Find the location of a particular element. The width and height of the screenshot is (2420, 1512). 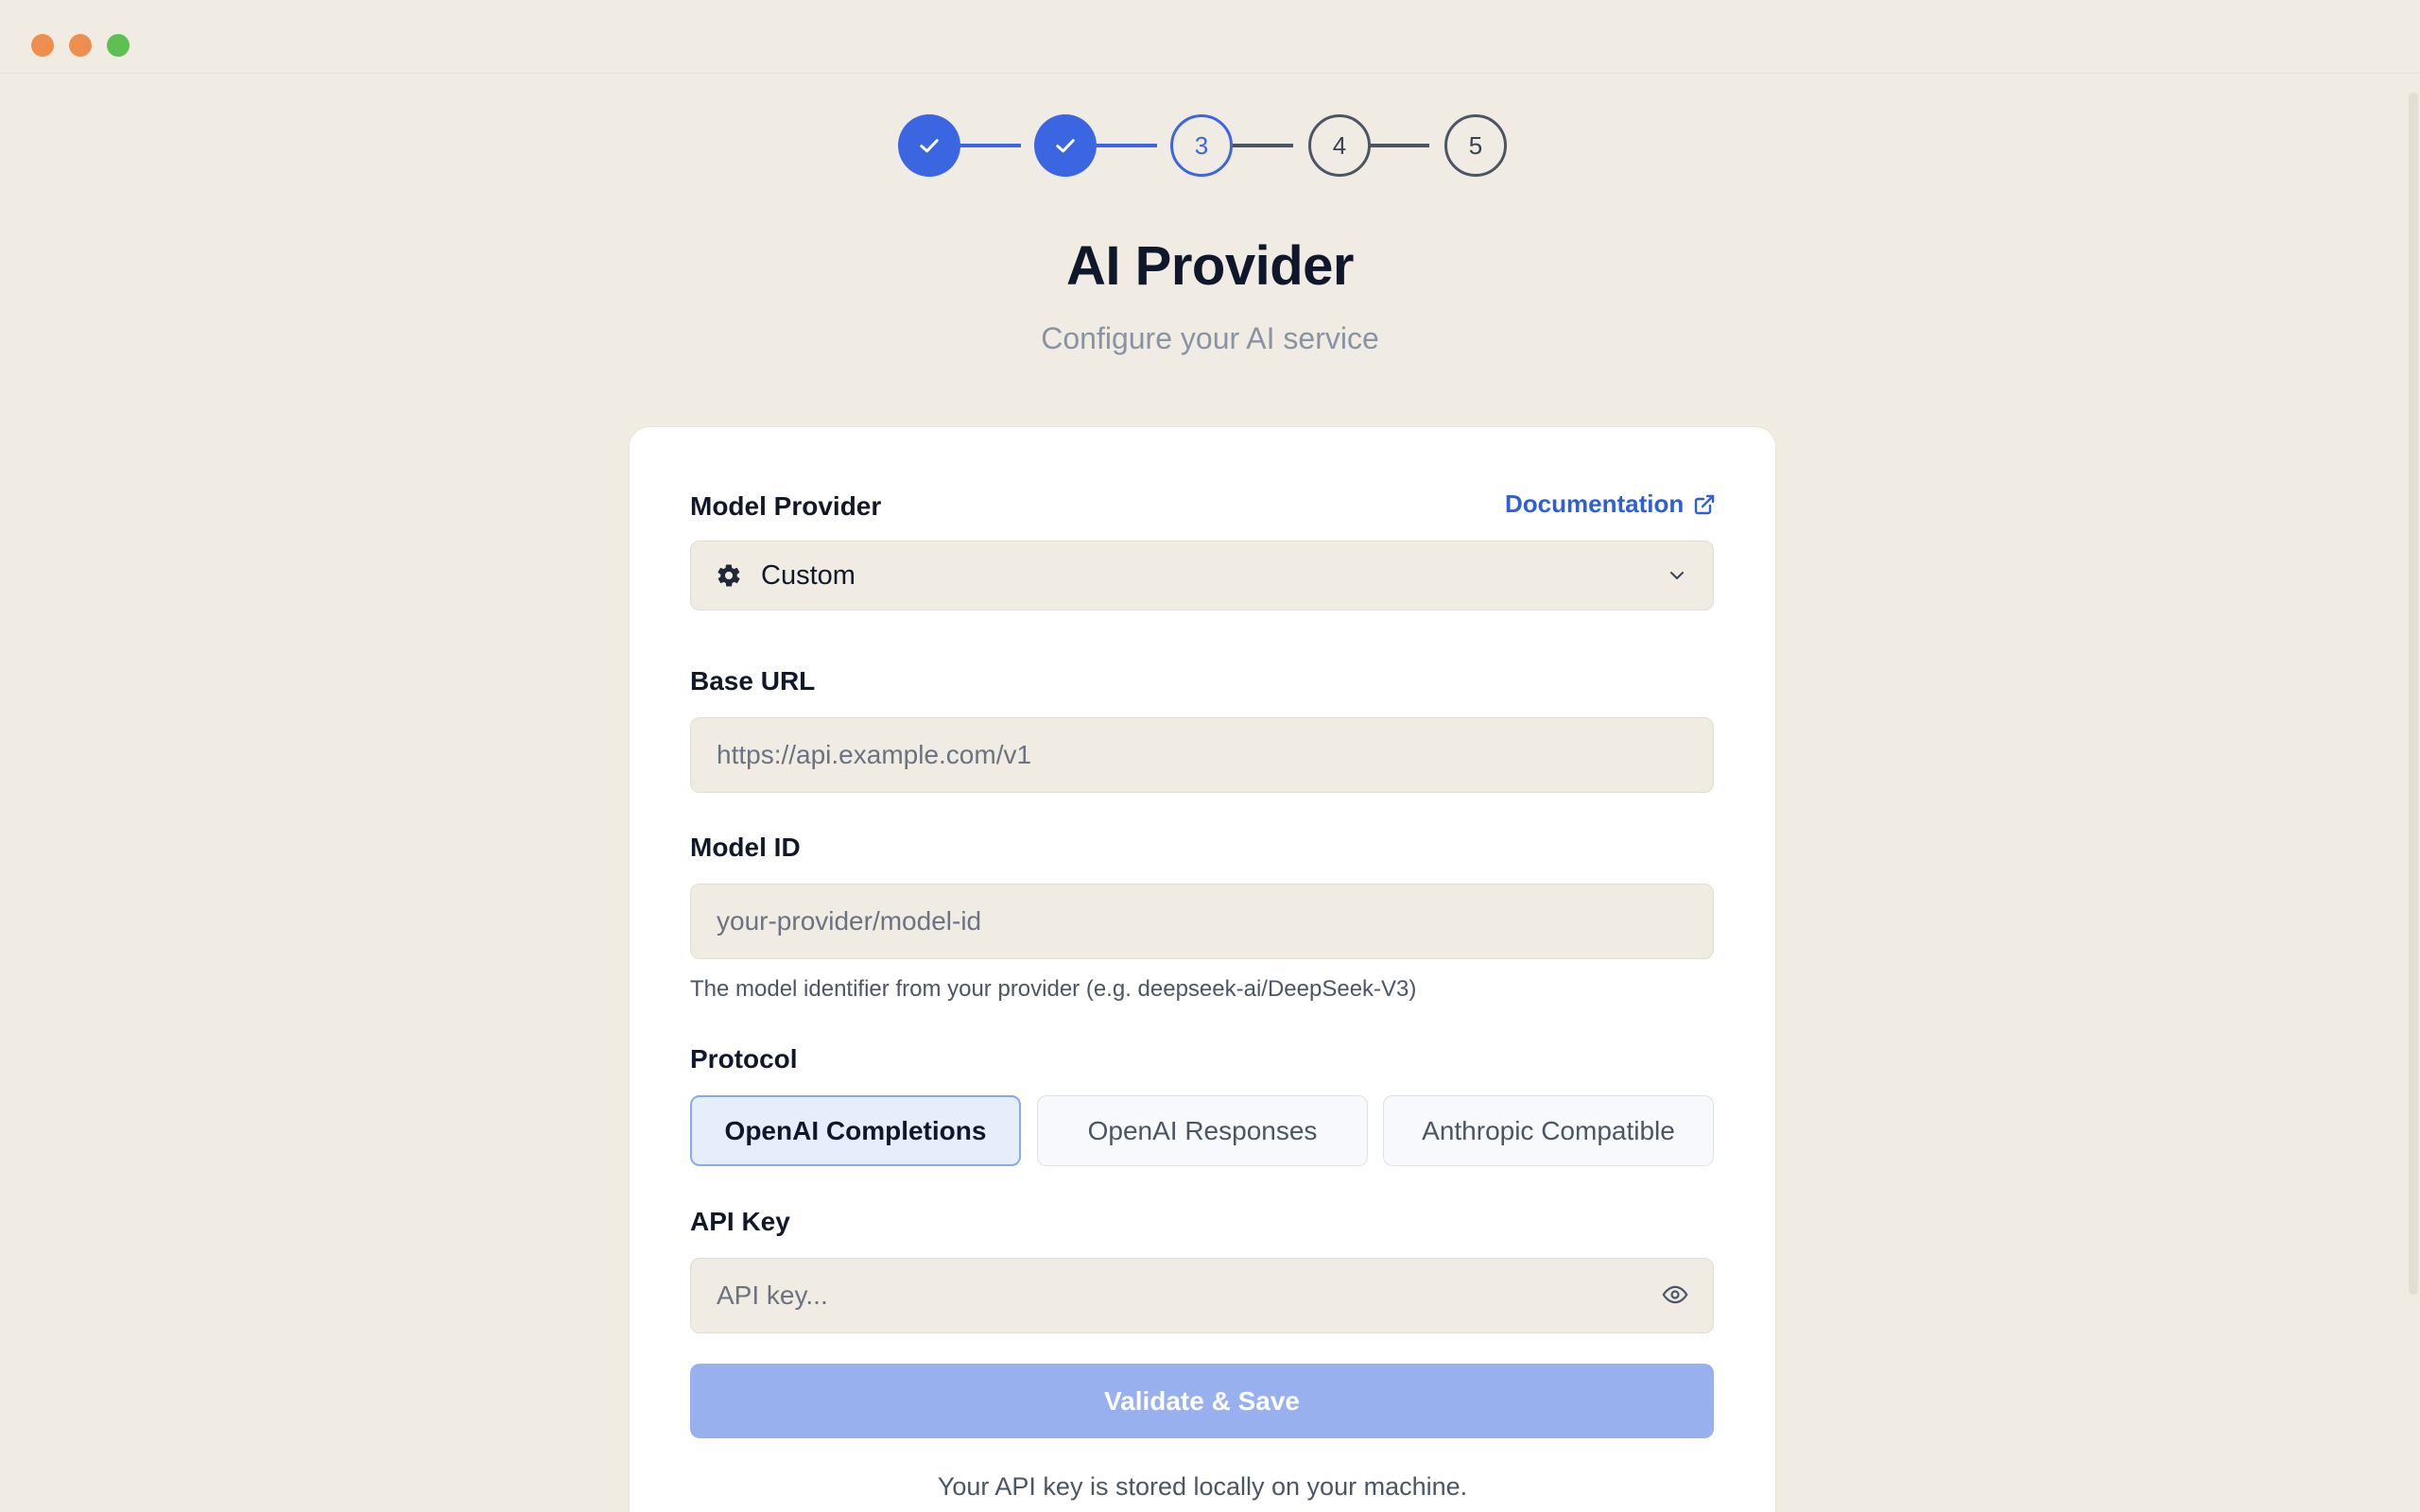

step-number: 4 is located at coordinates (1339, 145).